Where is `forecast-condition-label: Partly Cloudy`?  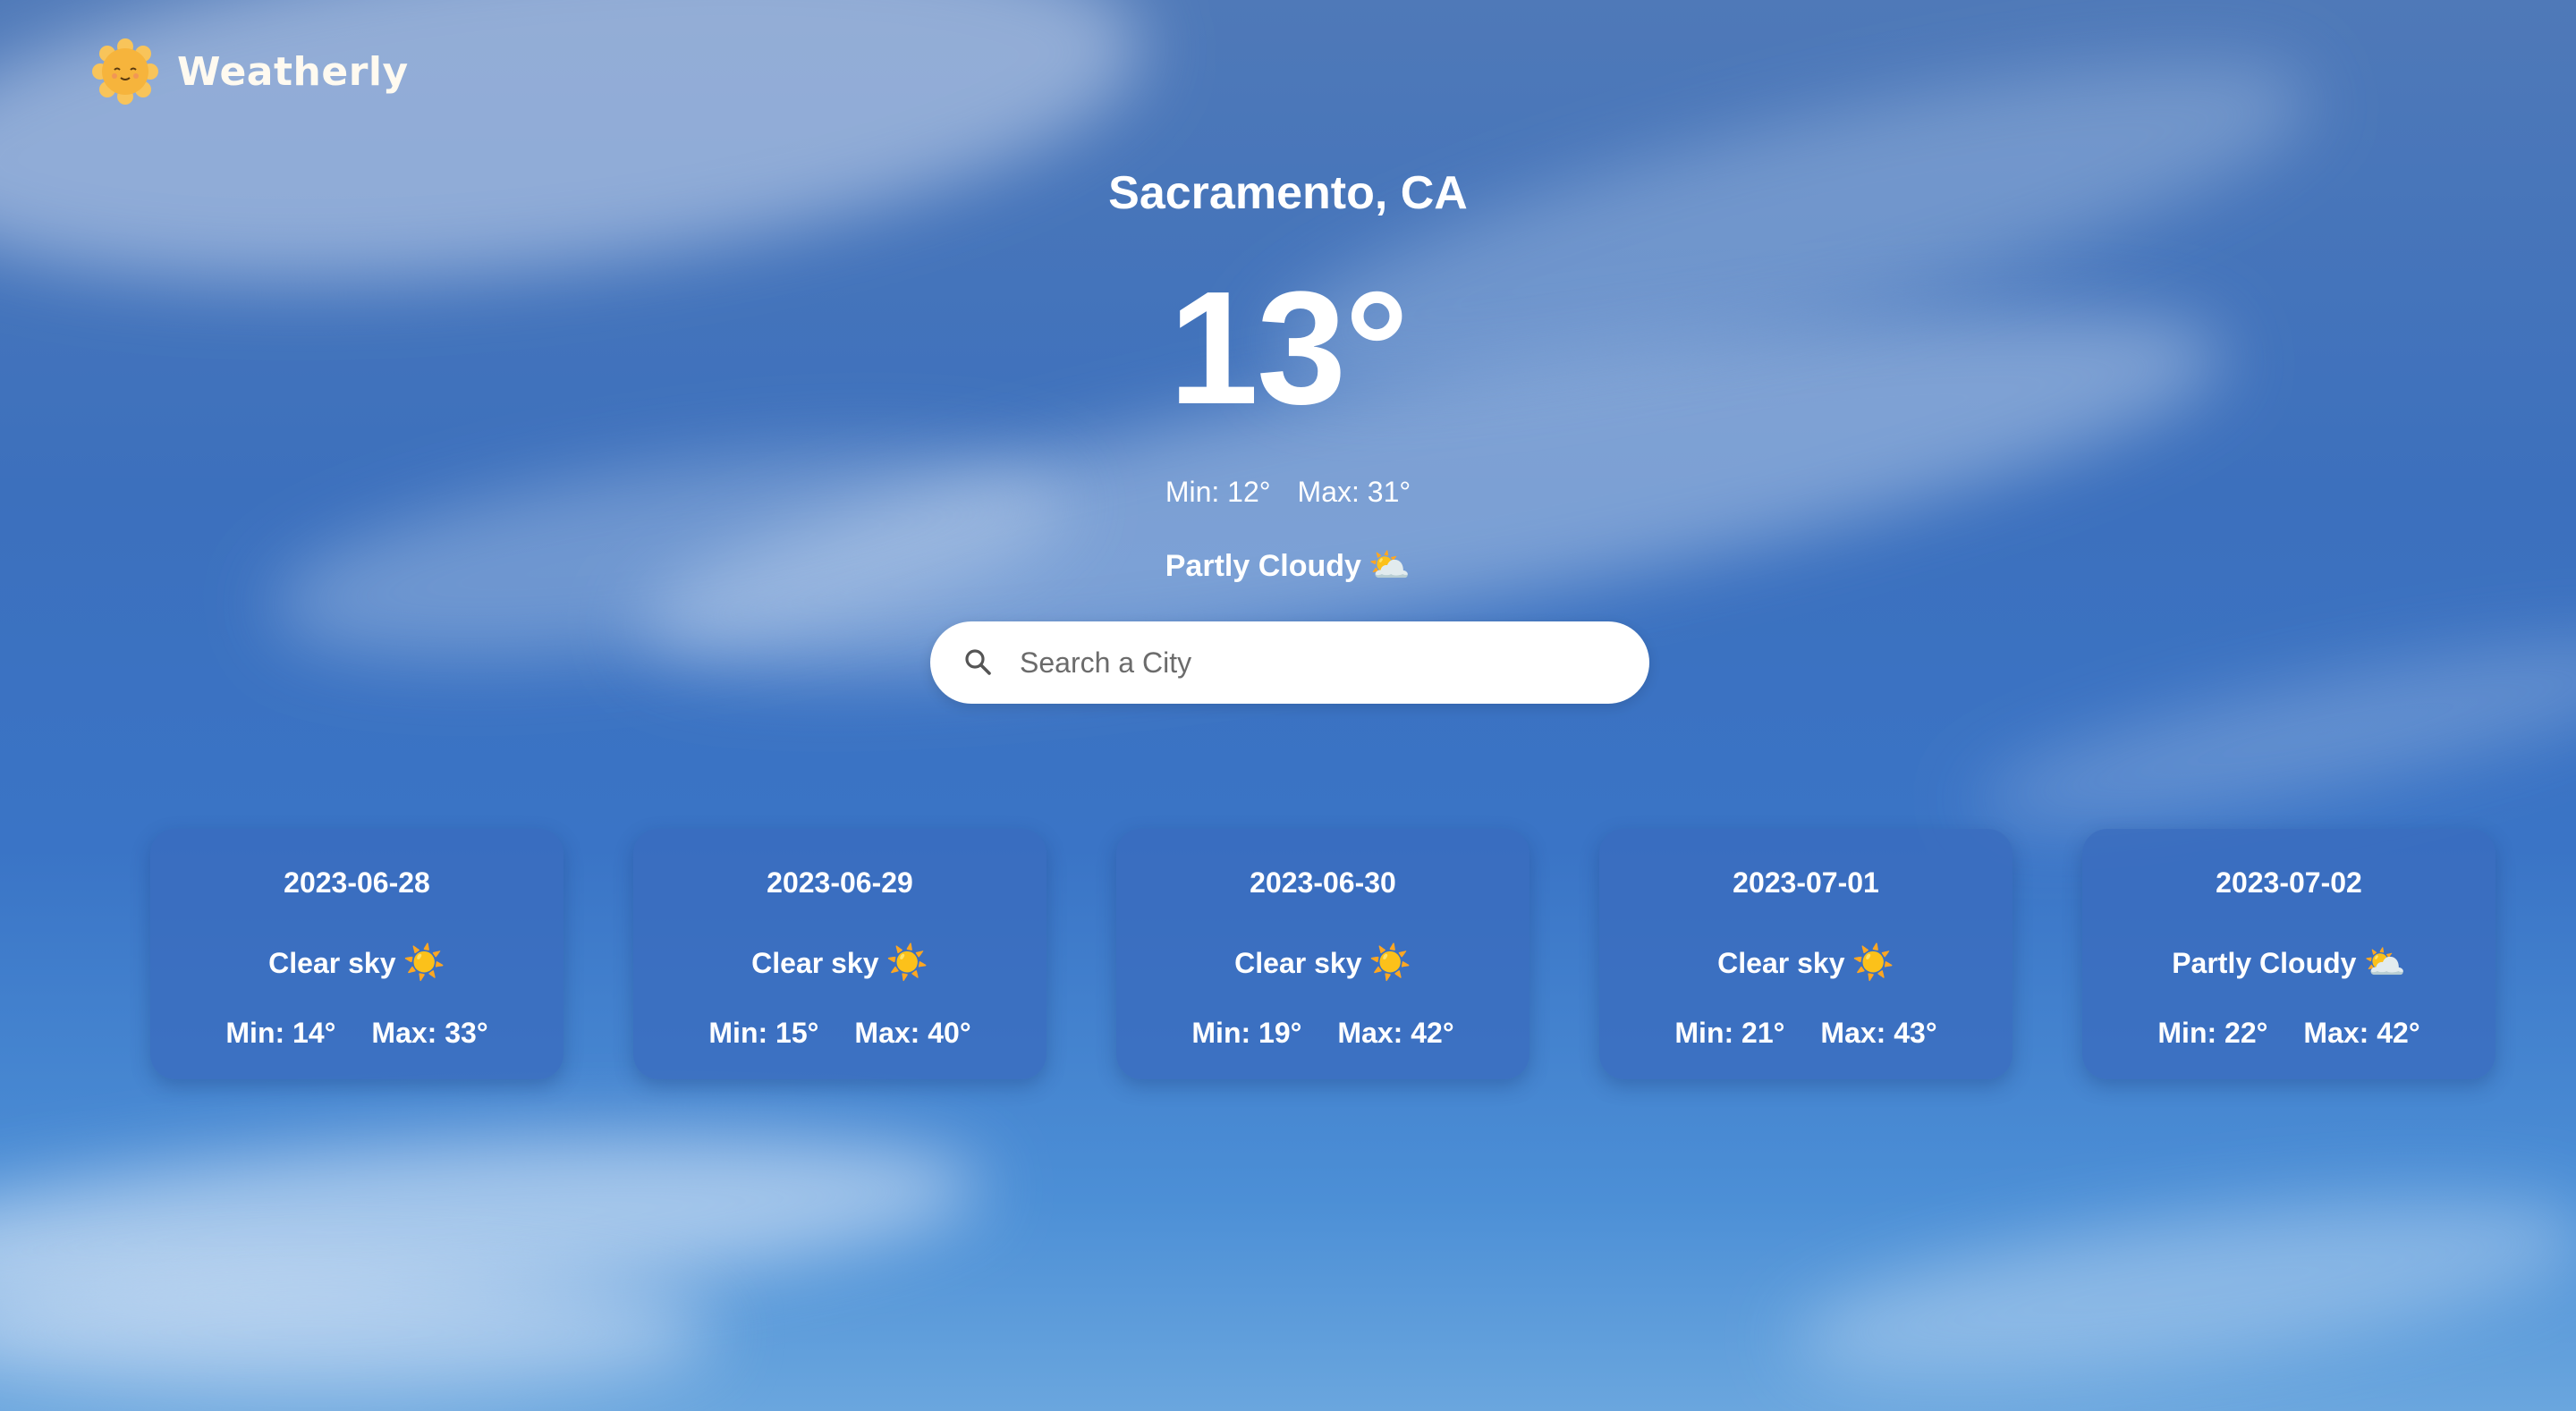 forecast-condition-label: Partly Cloudy is located at coordinates (2264, 963).